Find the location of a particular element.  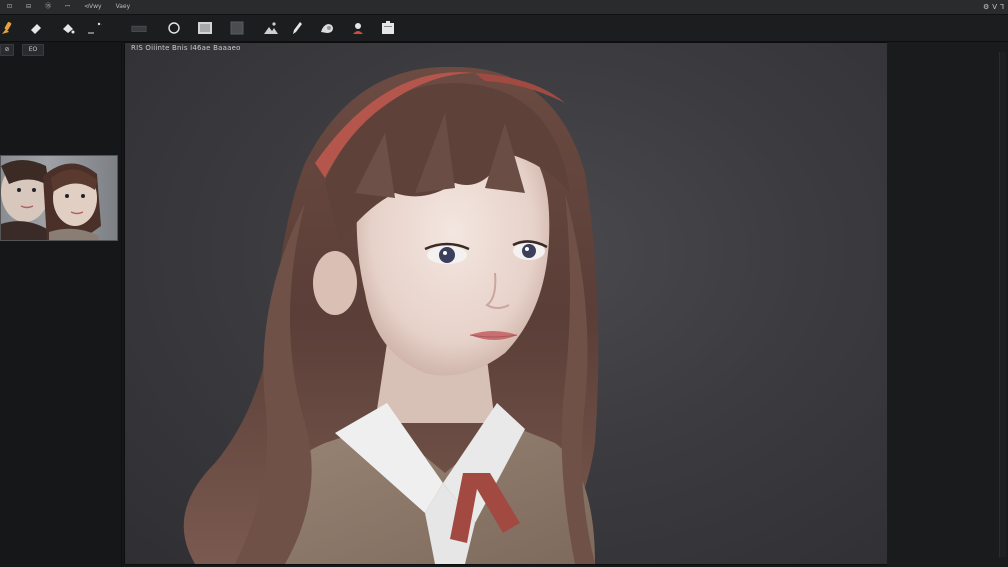

layer-tool-icon is located at coordinates (237, 28).